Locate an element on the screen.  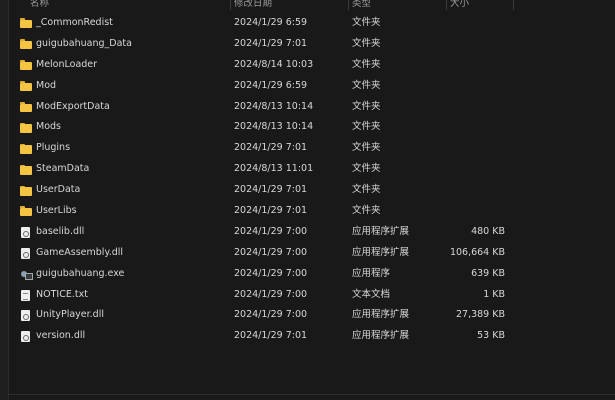
file-row: version.dll 2024/1/29 7:01 应用程序扩展 53 KB is located at coordinates (311, 336).